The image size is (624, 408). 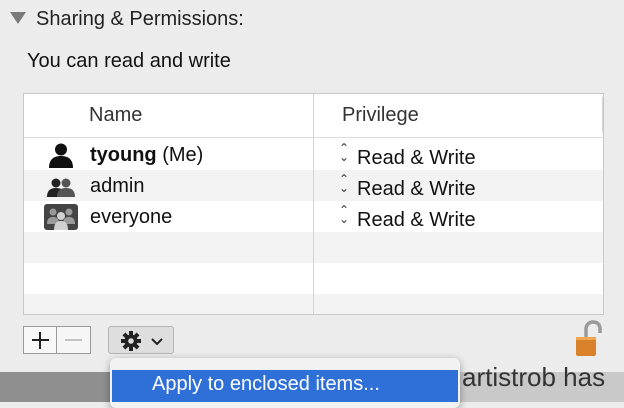 What do you see at coordinates (40, 340) in the screenshot?
I see `add-user-button` at bounding box center [40, 340].